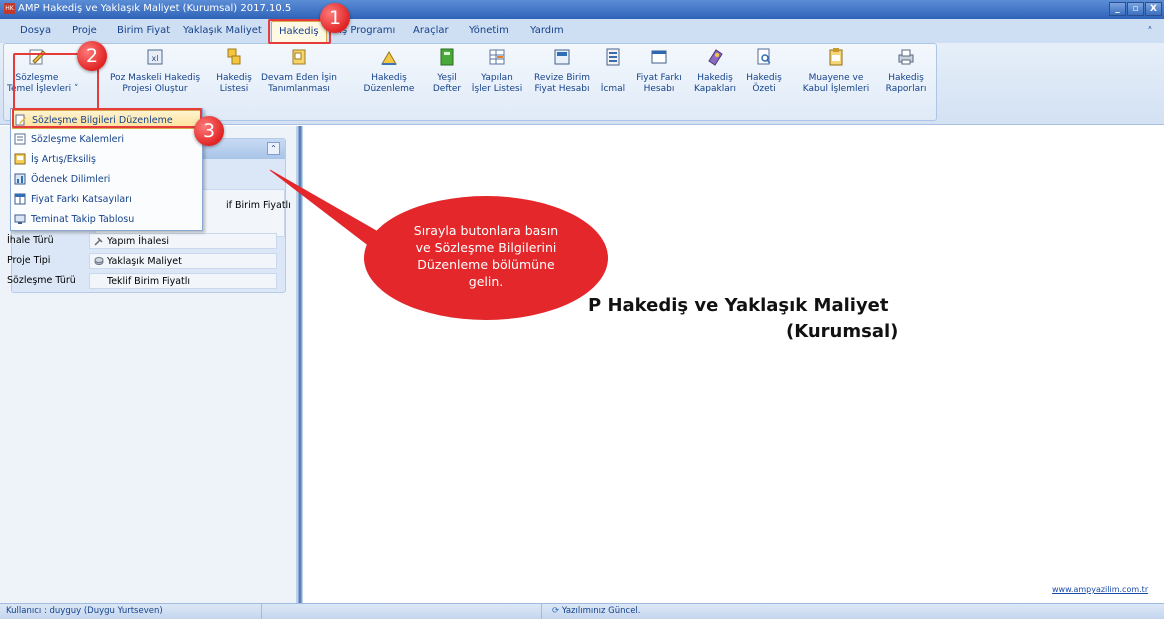 Image resolution: width=1164 pixels, height=619 pixels. I want to click on ribbon-label: Poz Maskeli Hakediş, so click(155, 78).